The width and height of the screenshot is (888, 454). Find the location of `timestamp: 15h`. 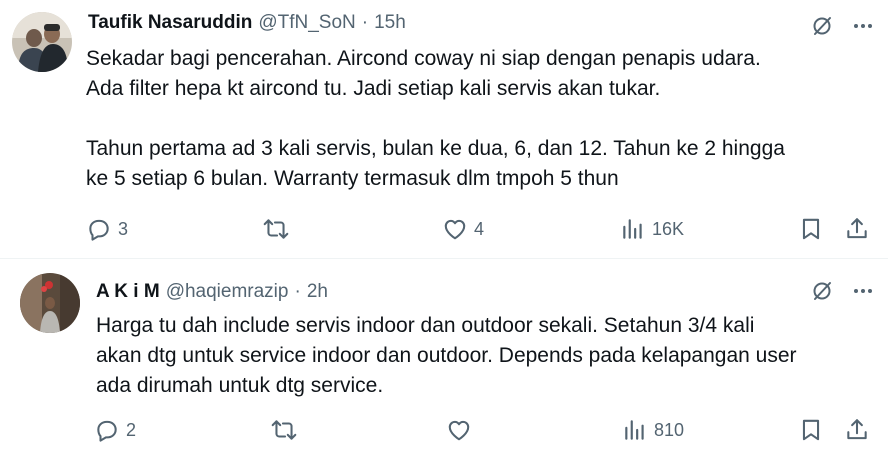

timestamp: 15h is located at coordinates (390, 23).